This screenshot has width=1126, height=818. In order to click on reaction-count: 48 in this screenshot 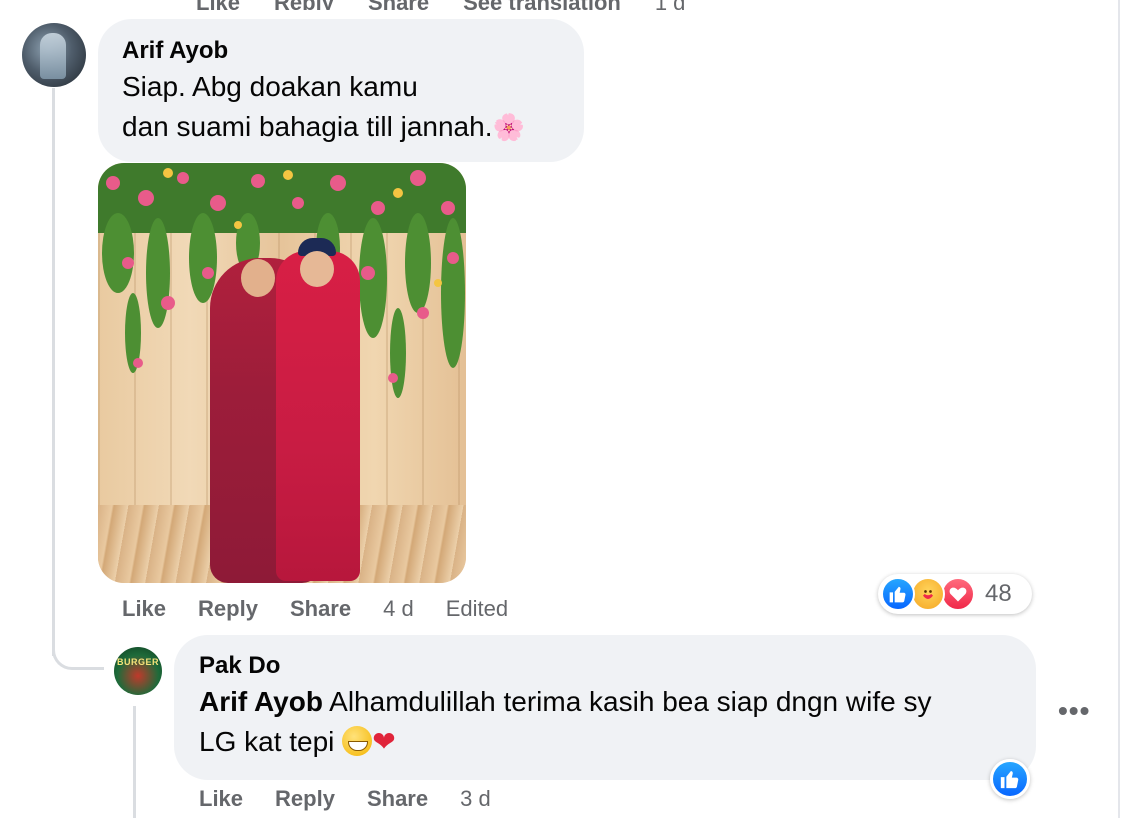, I will do `click(998, 593)`.